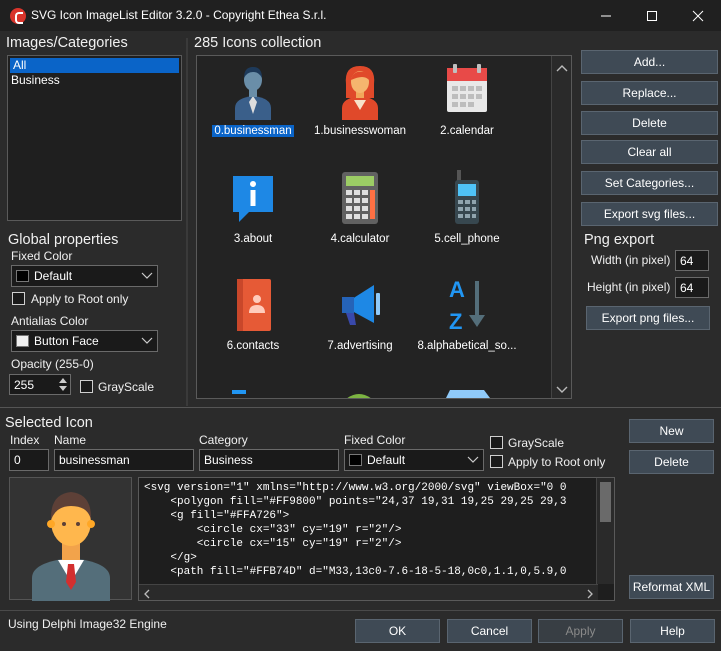  I want to click on fixed-color-value: Default, so click(53, 276).